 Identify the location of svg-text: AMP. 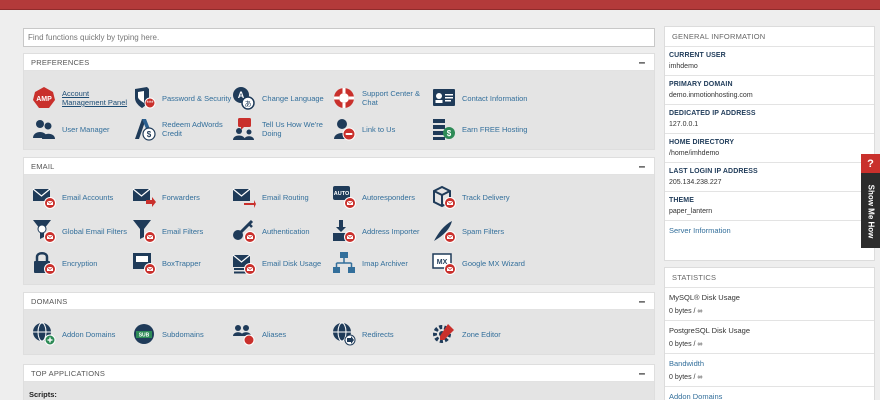
(44, 99).